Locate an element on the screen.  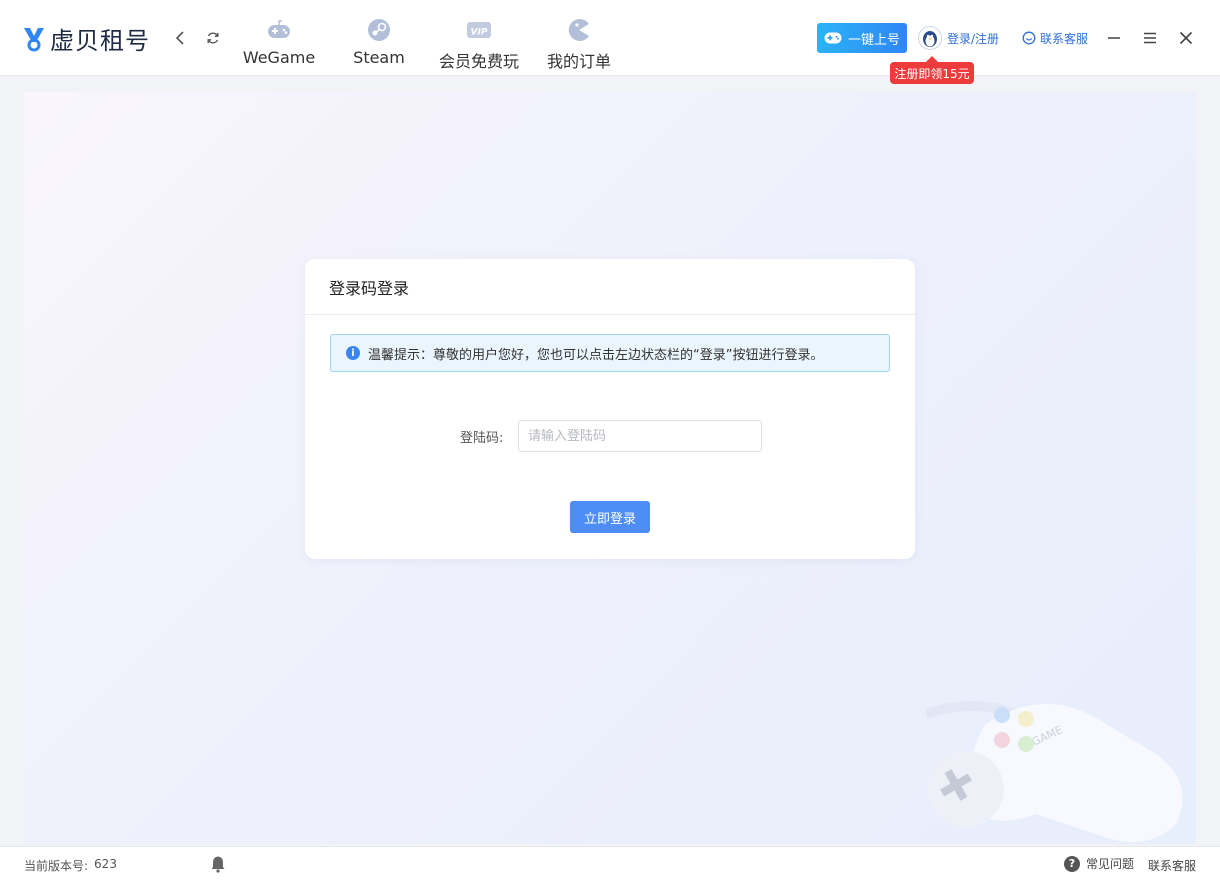
nav-item-orders: 我的订单 is located at coordinates (579, 44).